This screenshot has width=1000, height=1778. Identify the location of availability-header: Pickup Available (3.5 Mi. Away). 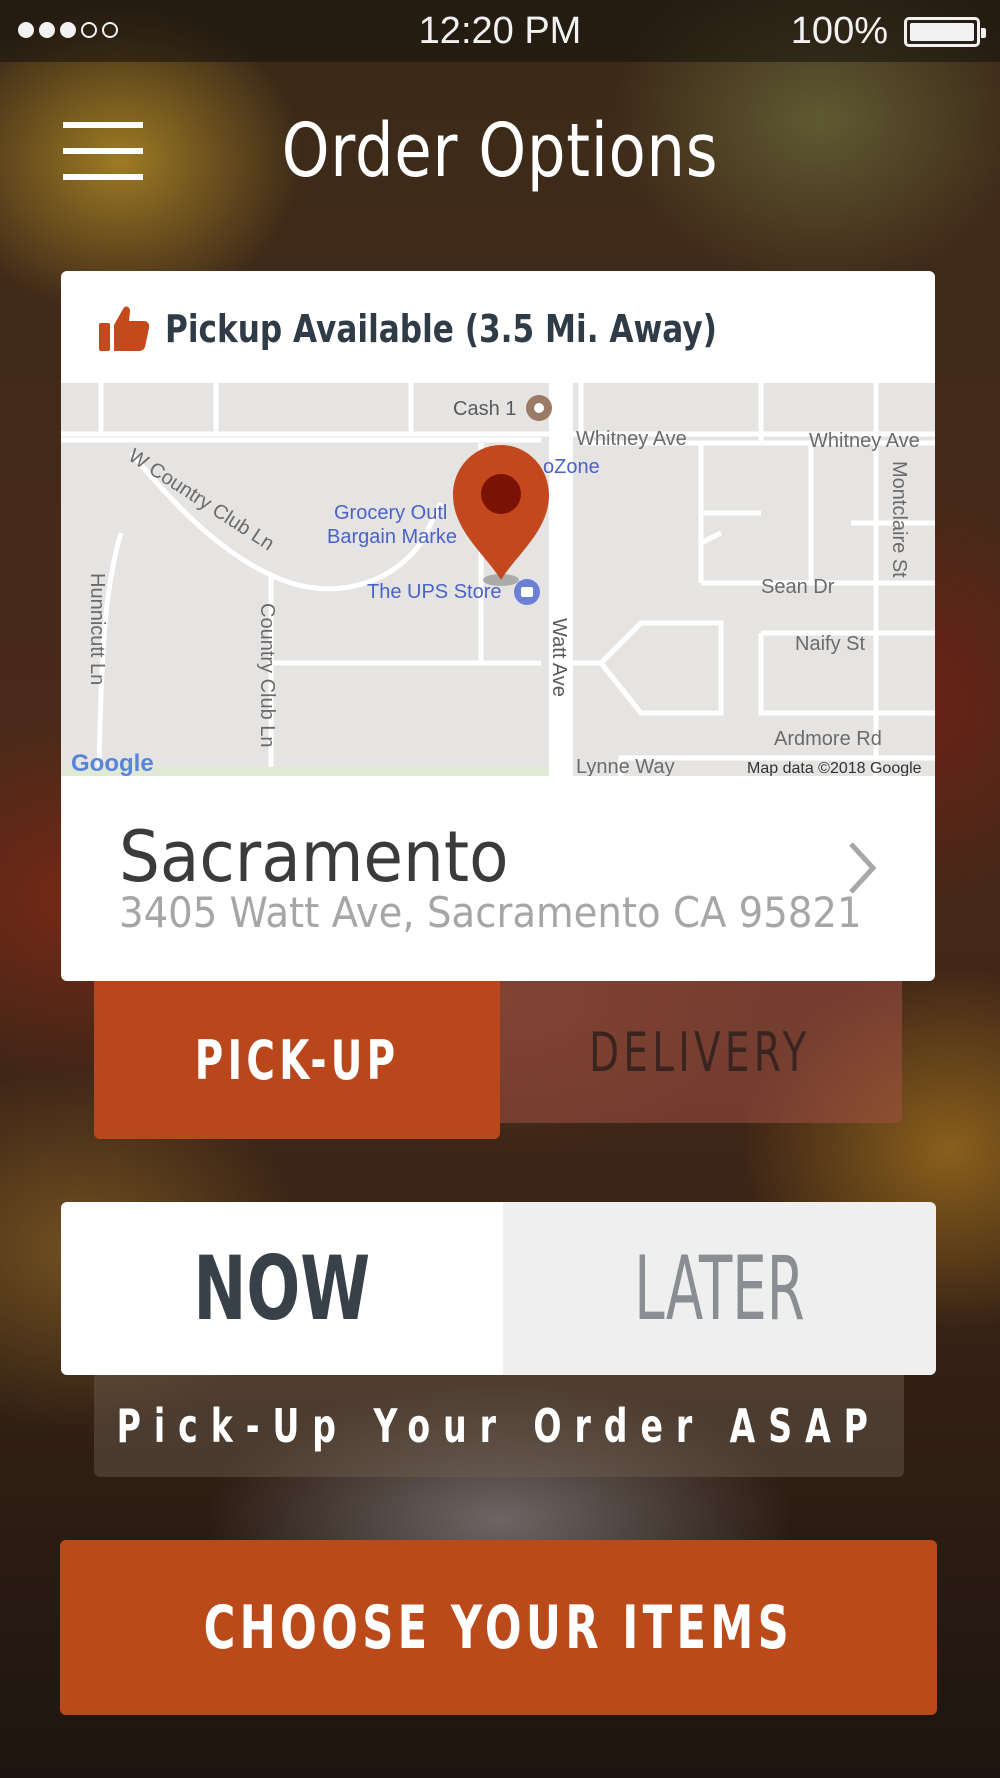
(498, 327).